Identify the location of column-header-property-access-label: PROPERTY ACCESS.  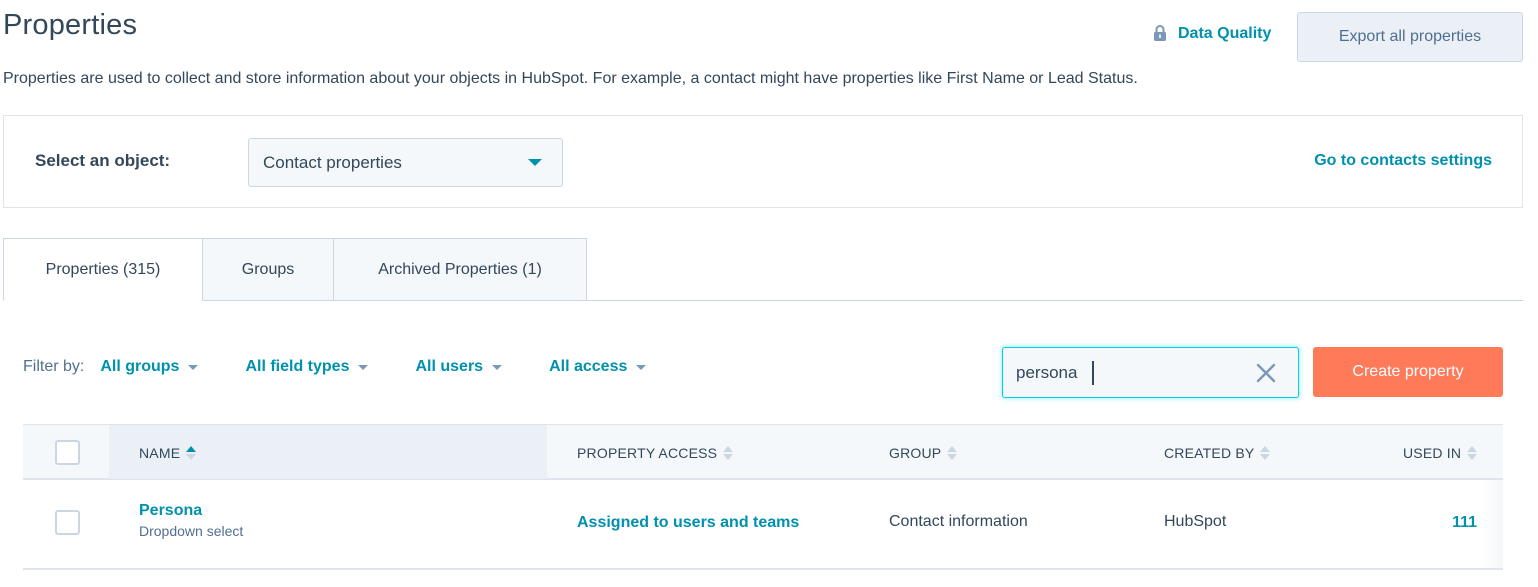
(647, 453).